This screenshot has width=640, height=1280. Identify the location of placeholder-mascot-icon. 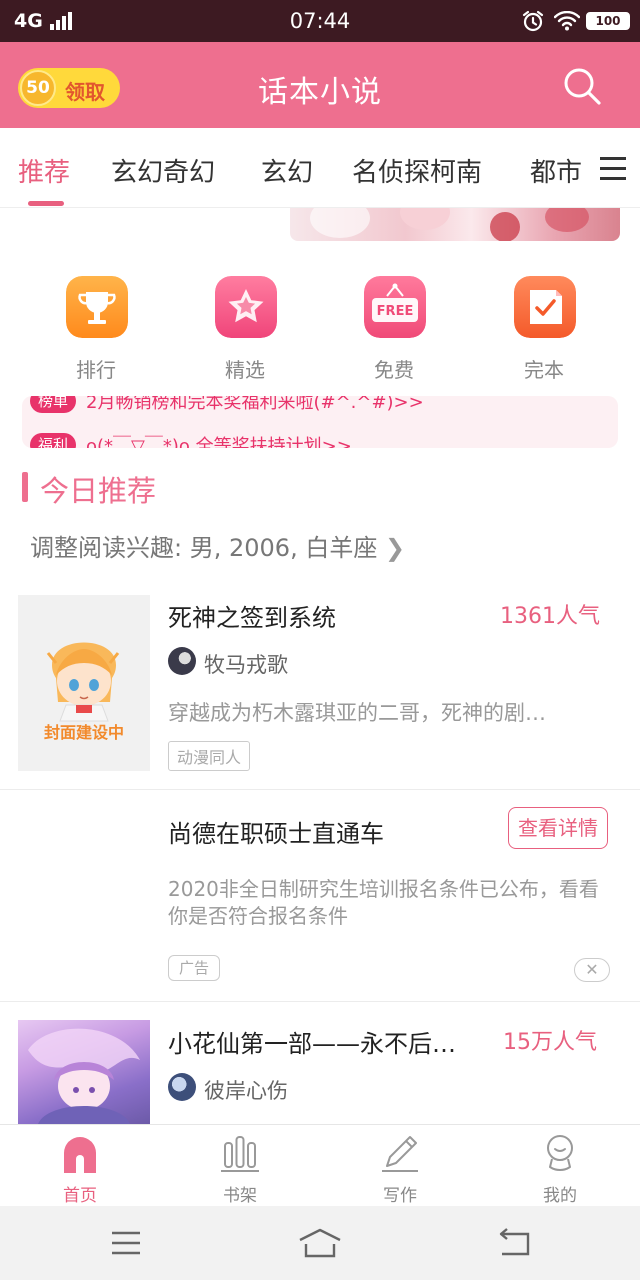
(83, 682).